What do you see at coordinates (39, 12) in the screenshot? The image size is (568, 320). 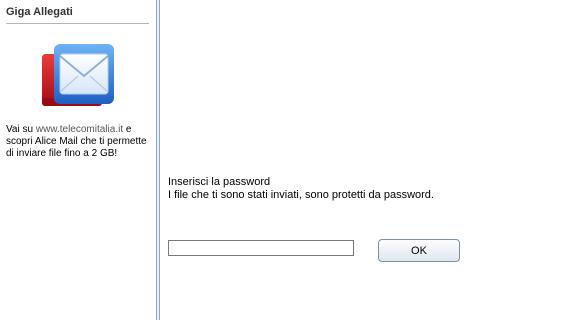 I see `sidebar-title: Giga Allegati` at bounding box center [39, 12].